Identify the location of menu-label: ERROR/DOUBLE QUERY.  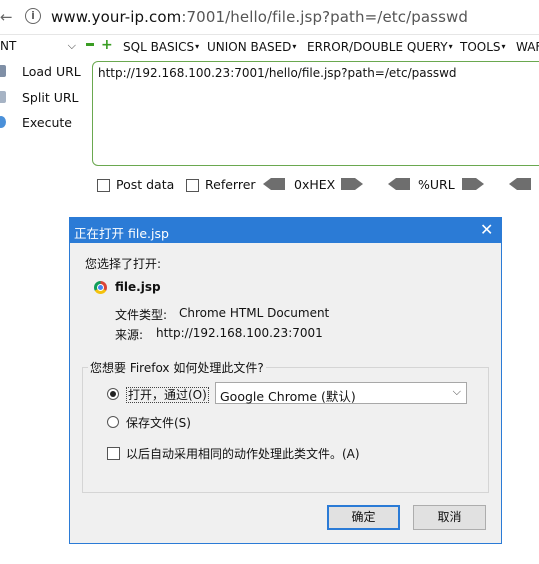
(377, 47).